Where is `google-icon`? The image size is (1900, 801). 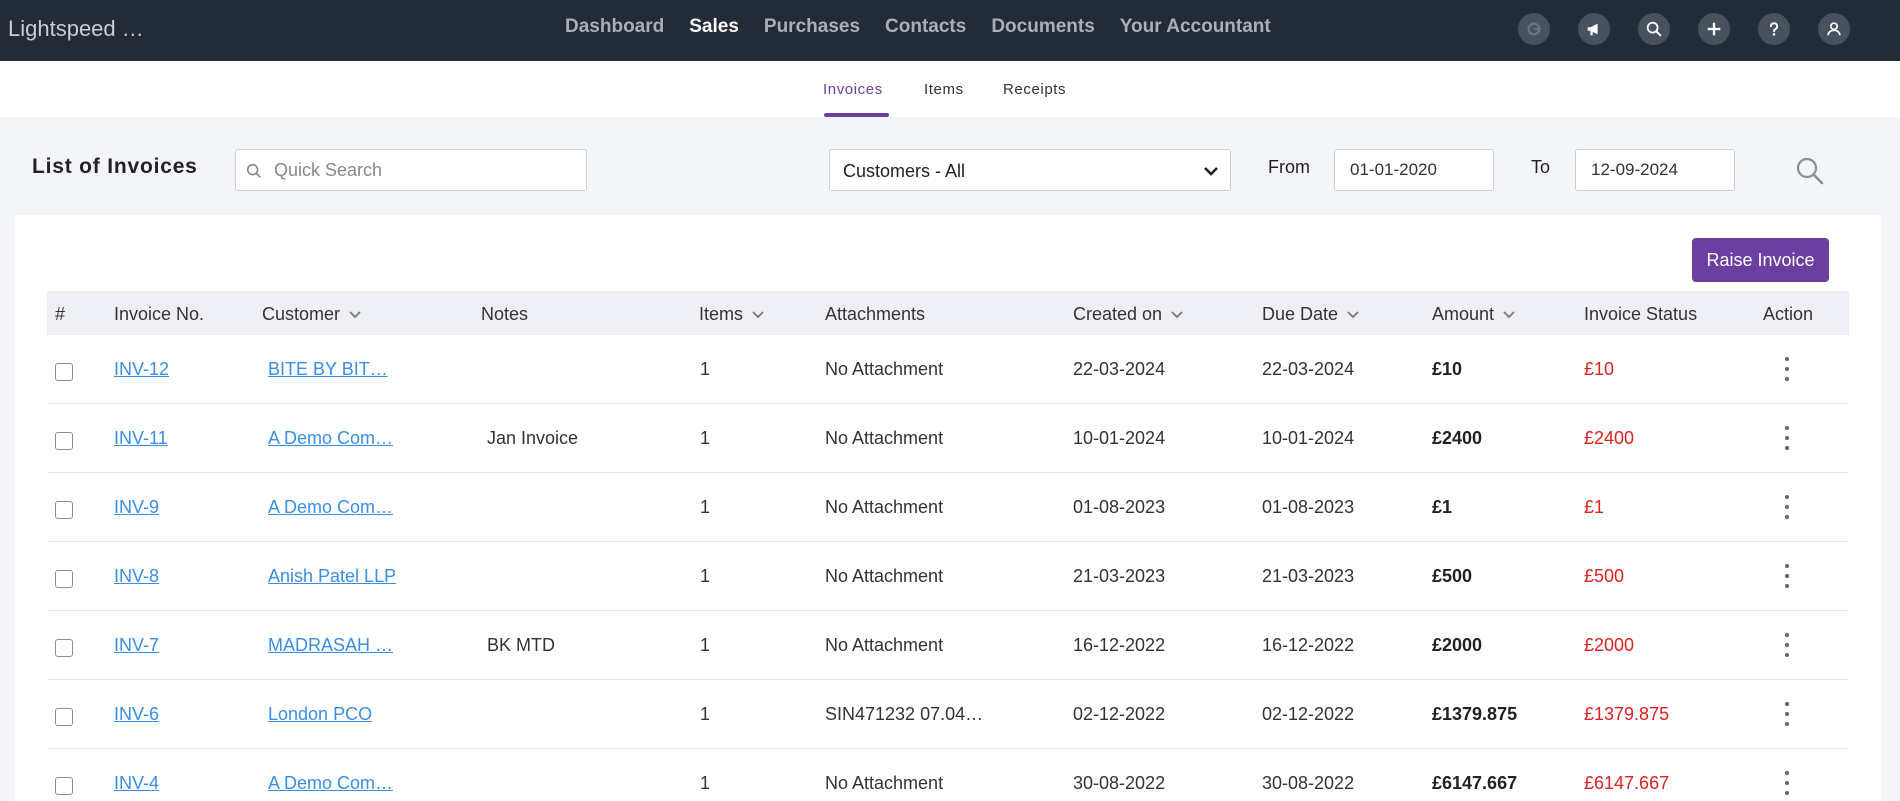
google-icon is located at coordinates (1534, 29).